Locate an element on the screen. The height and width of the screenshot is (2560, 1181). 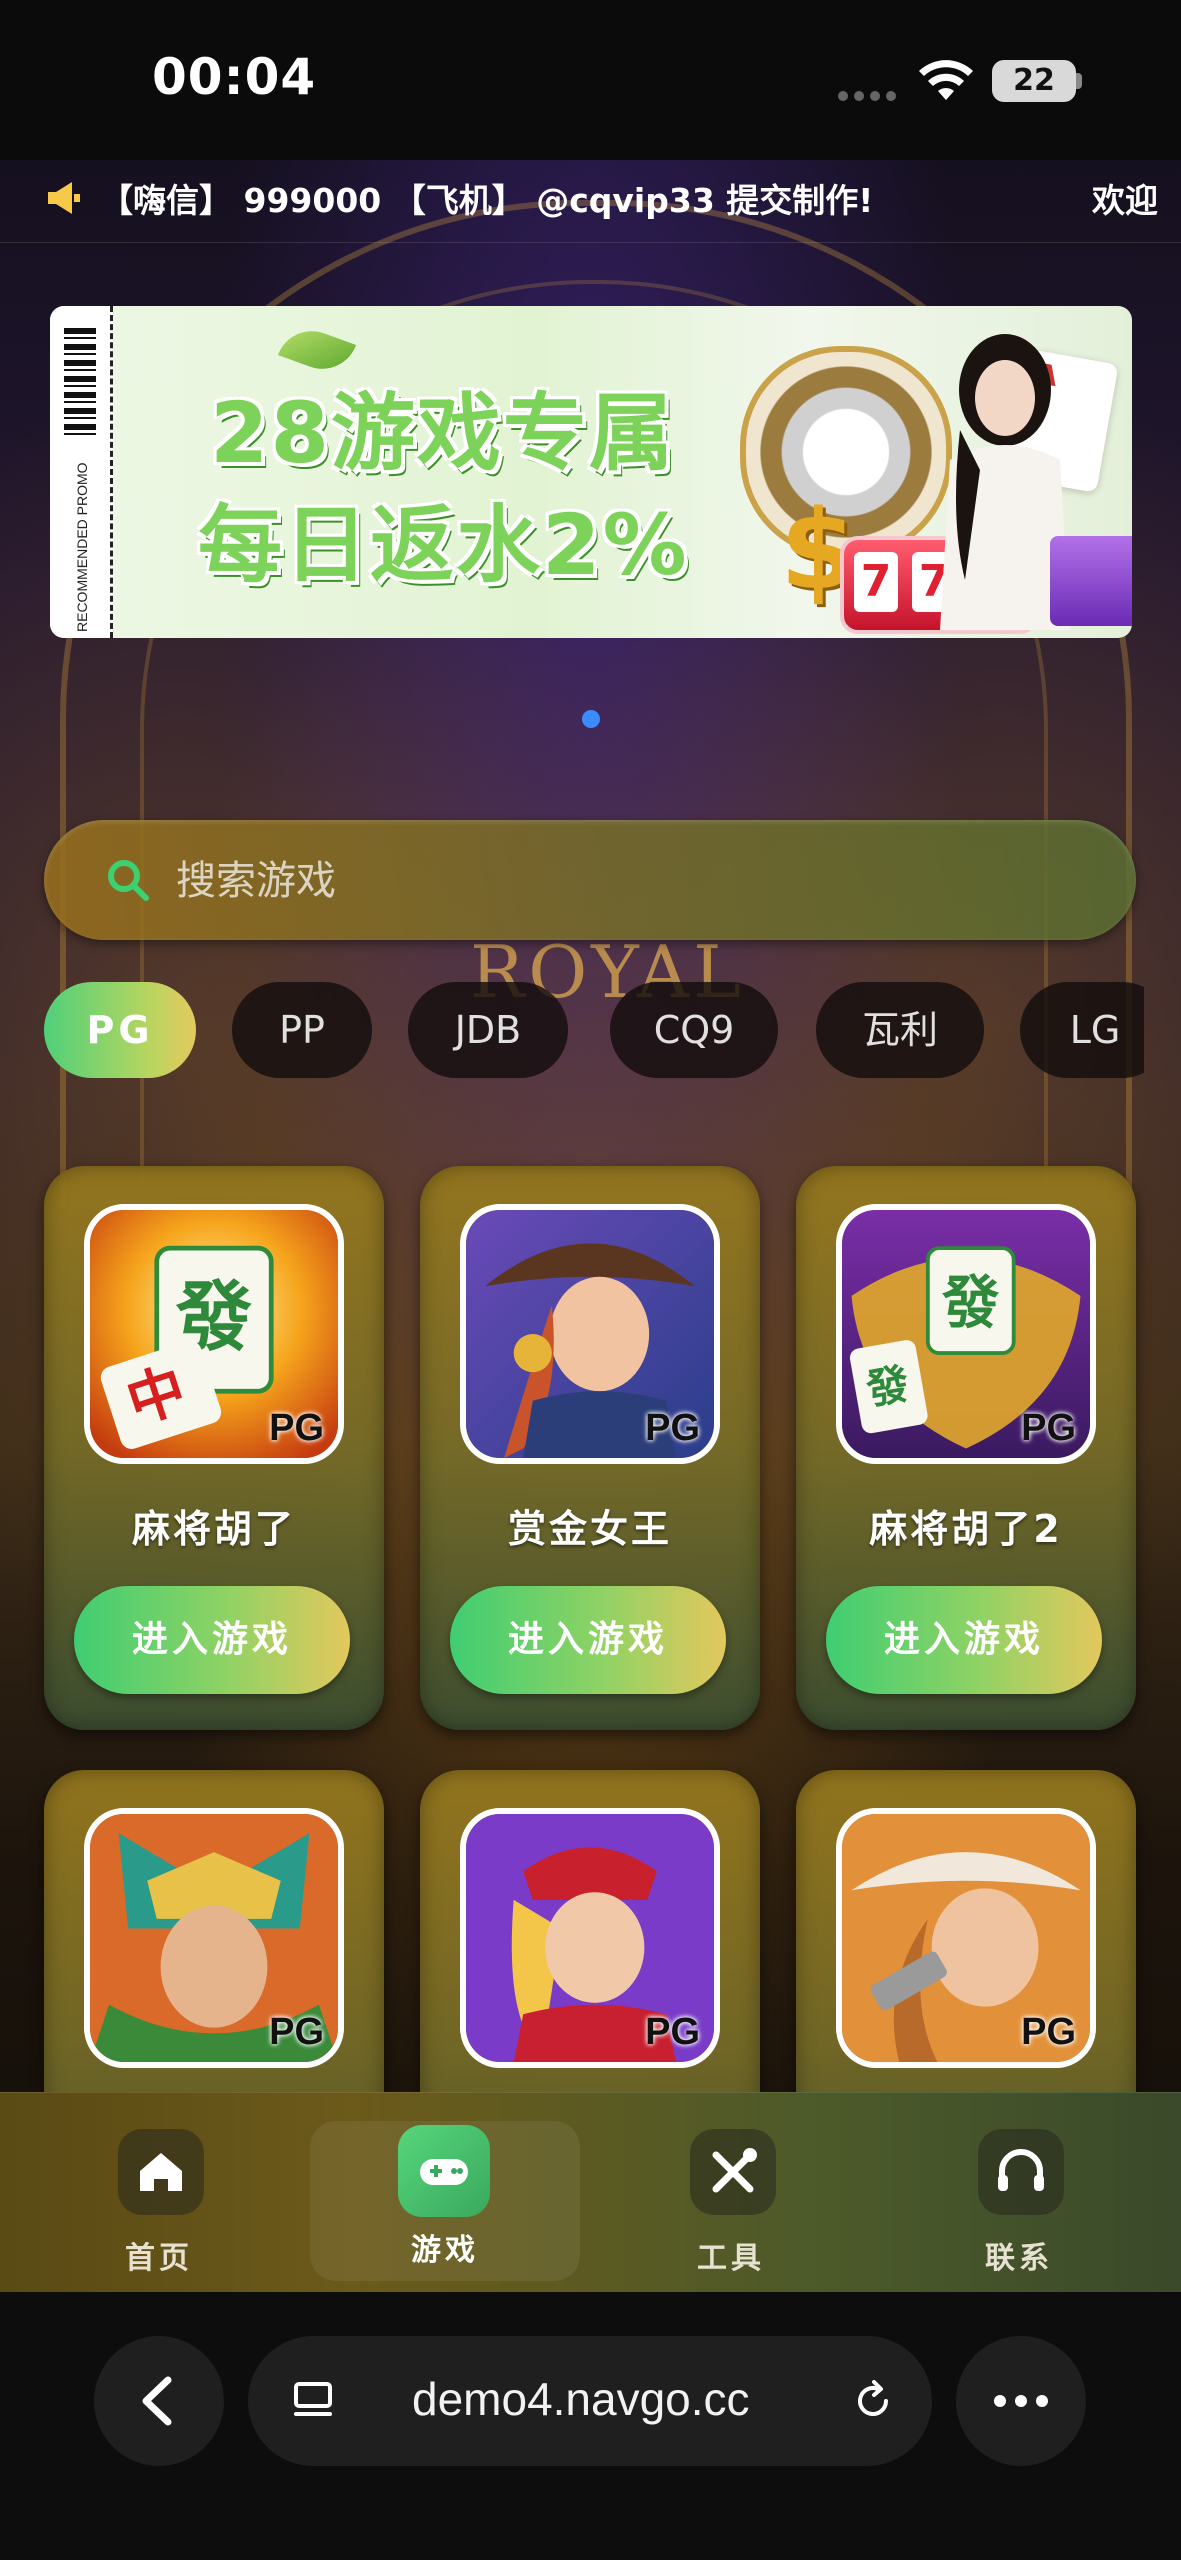
game-card: 發 中 PG 麻将胡了 进入游戏 is located at coordinates (214, 1448).